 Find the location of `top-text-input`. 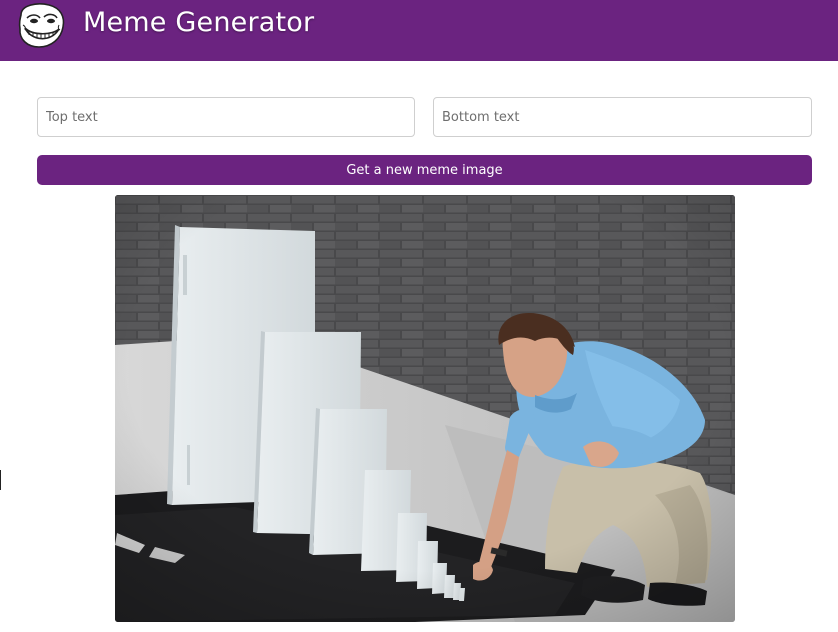

top-text-input is located at coordinates (226, 117).